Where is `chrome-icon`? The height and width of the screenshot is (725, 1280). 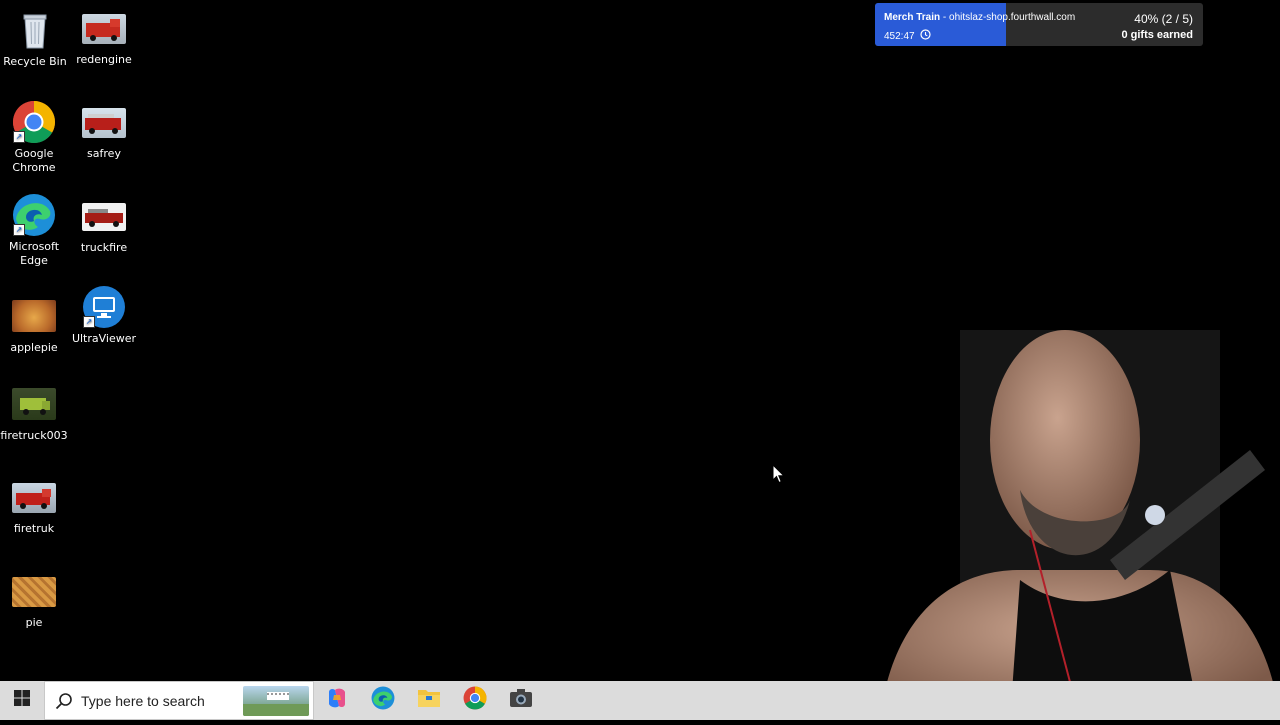
chrome-icon is located at coordinates (475, 700).